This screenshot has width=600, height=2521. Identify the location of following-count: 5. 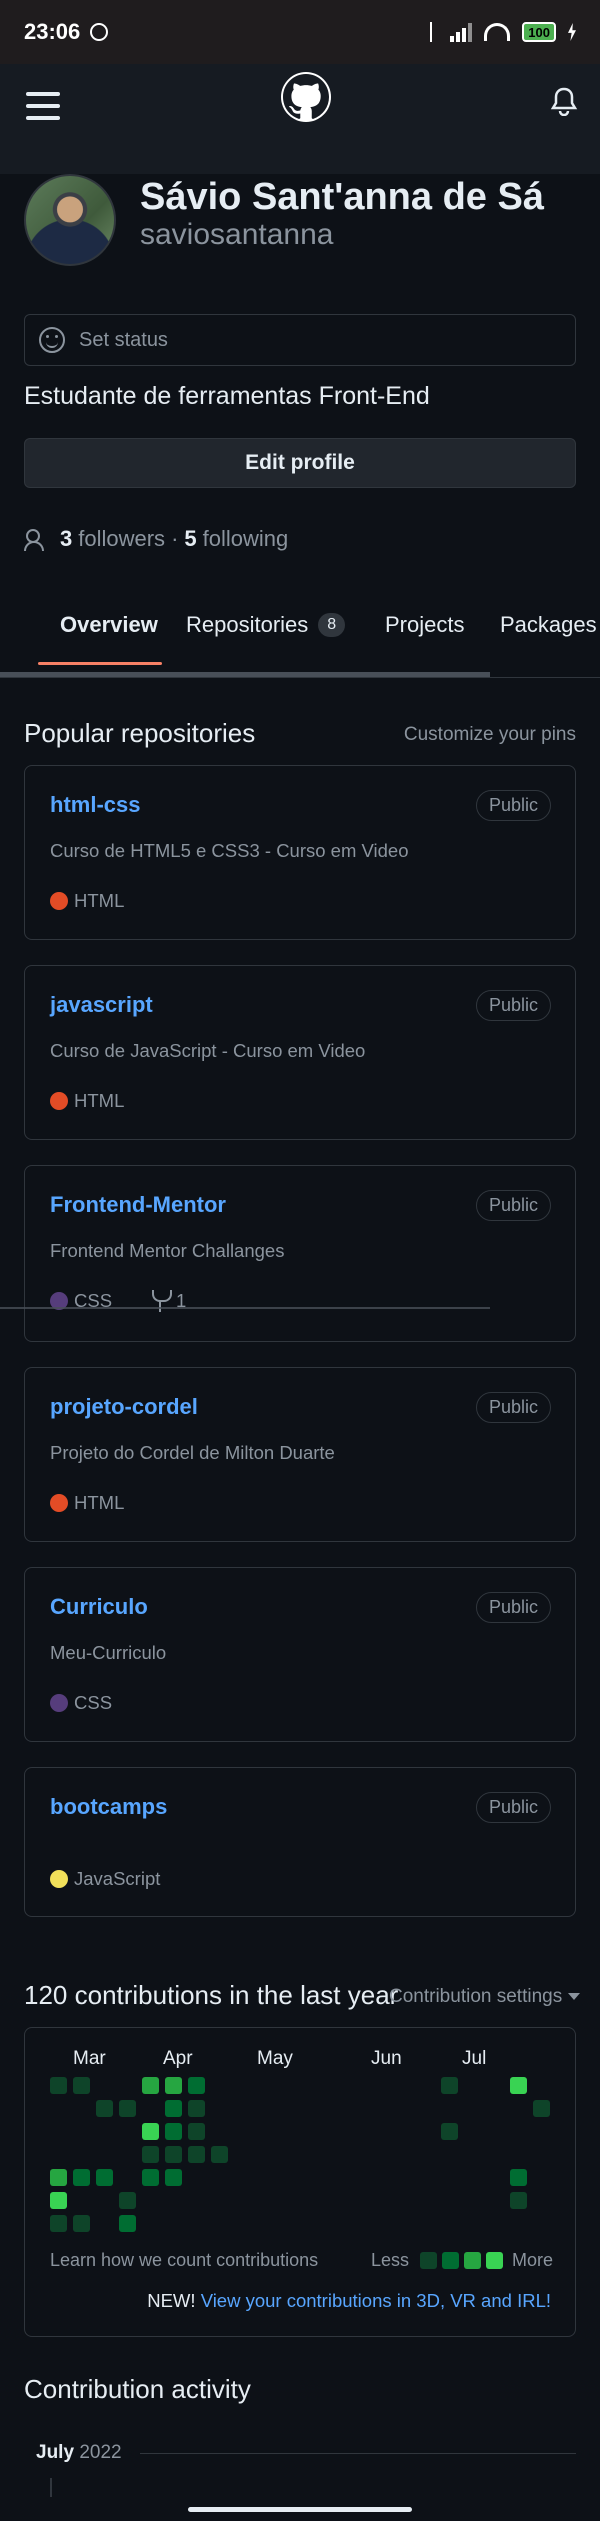
(190, 539).